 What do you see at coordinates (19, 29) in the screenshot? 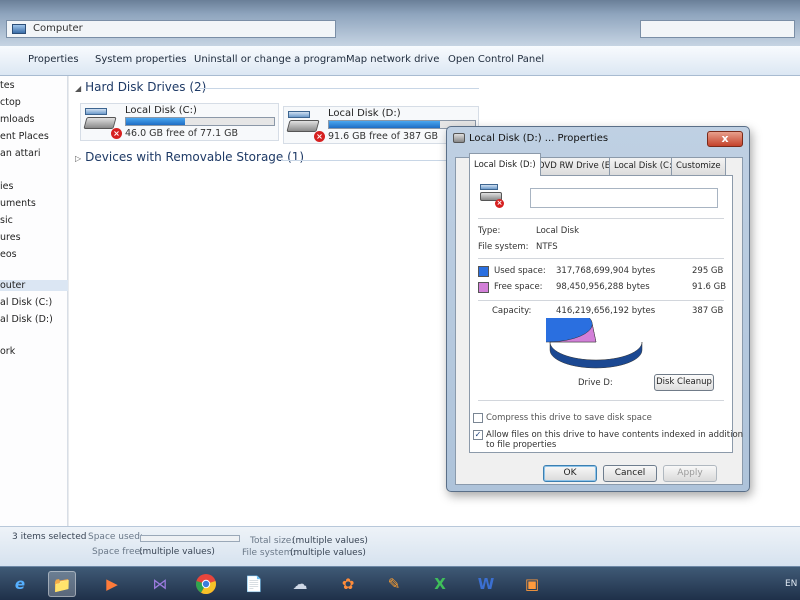
I see `computer-icon` at bounding box center [19, 29].